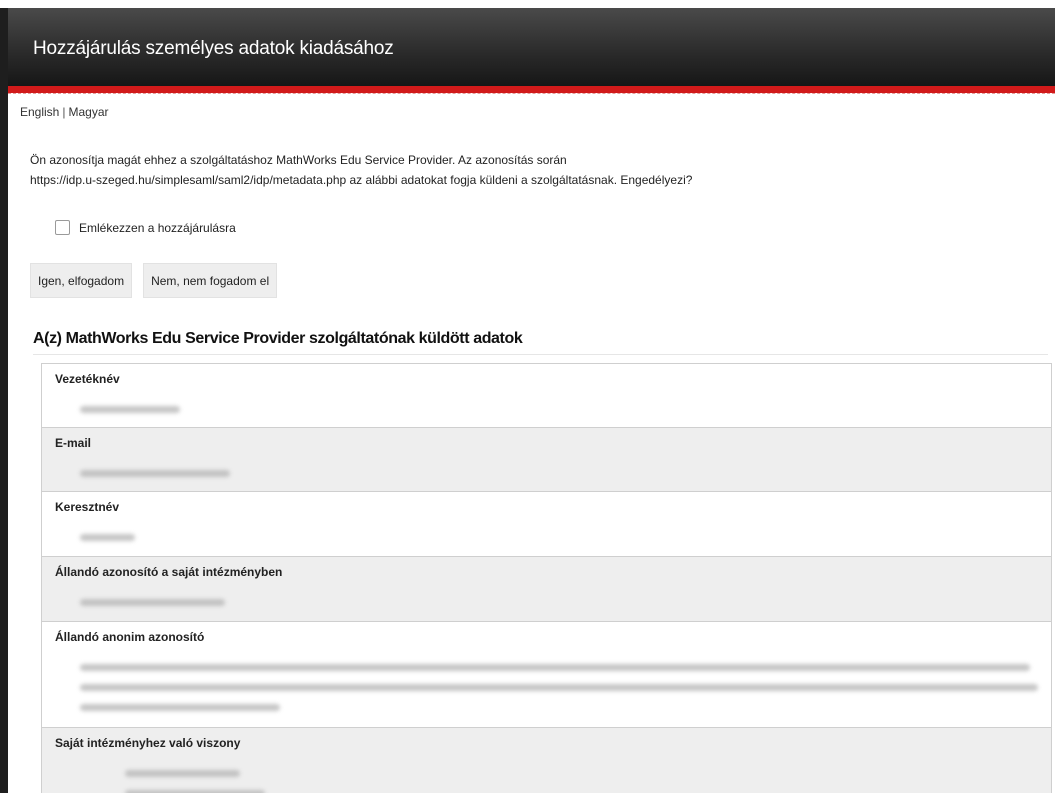 Image resolution: width=1055 pixels, height=793 pixels. What do you see at coordinates (148, 743) in the screenshot?
I see `attribute-name: Saját intézményhez való viszony` at bounding box center [148, 743].